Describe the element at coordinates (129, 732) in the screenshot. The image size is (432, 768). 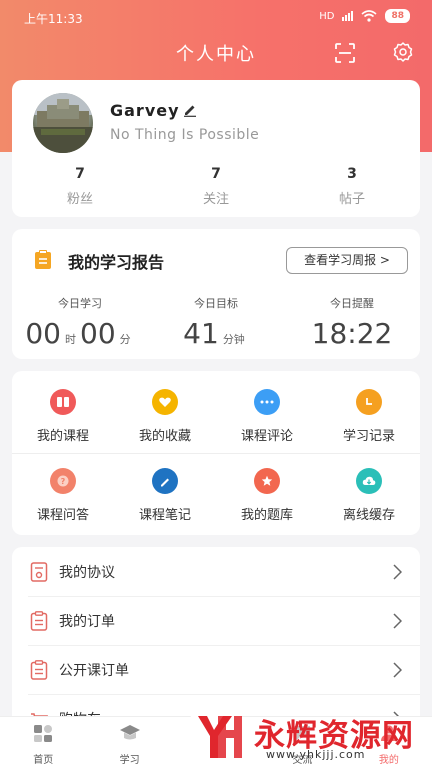
I see `graduation-cap-icon` at that location.